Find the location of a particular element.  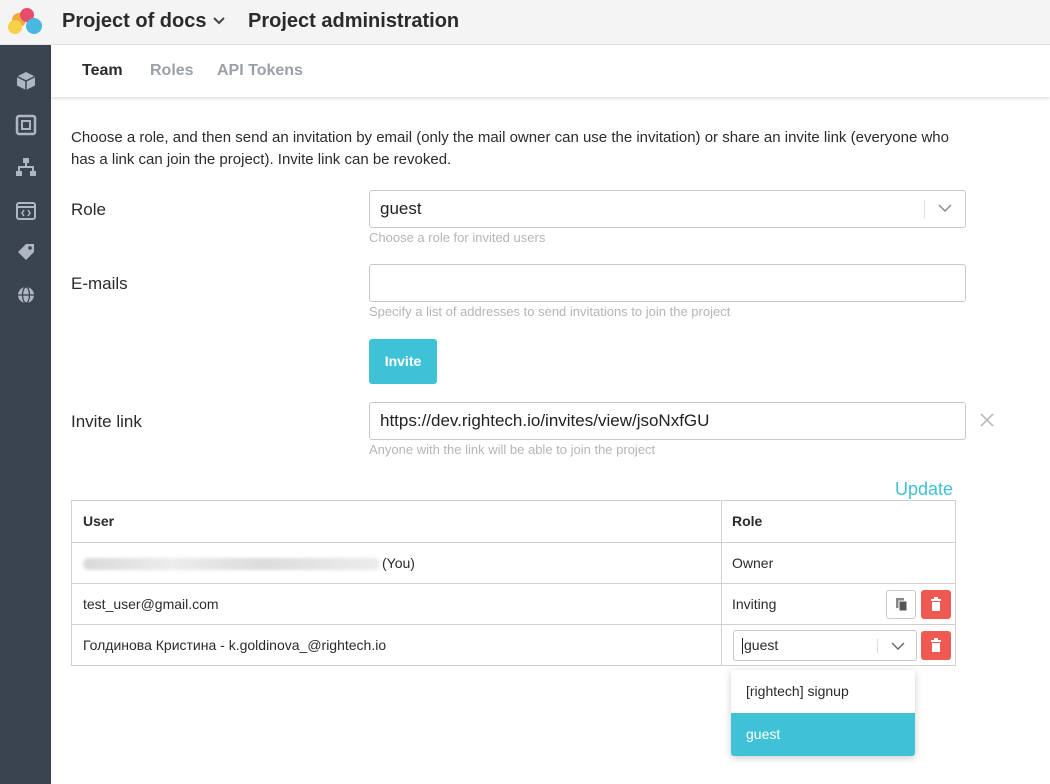

row-role-select: guest is located at coordinates (825, 645).